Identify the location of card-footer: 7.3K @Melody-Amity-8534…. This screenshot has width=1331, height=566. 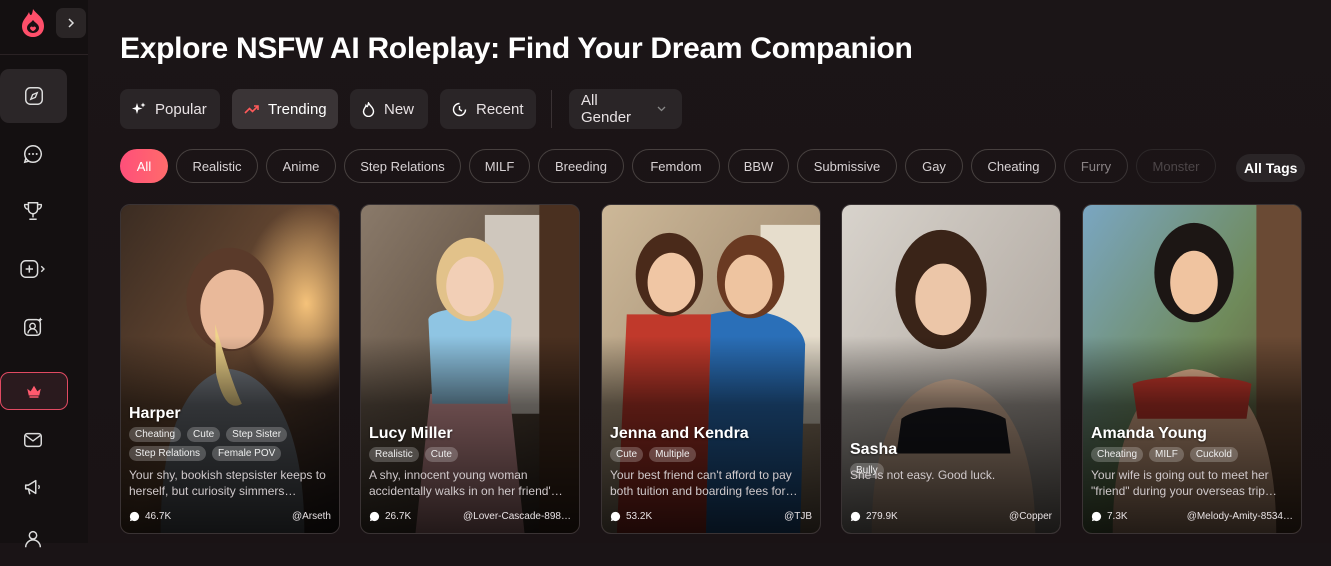
(1192, 516).